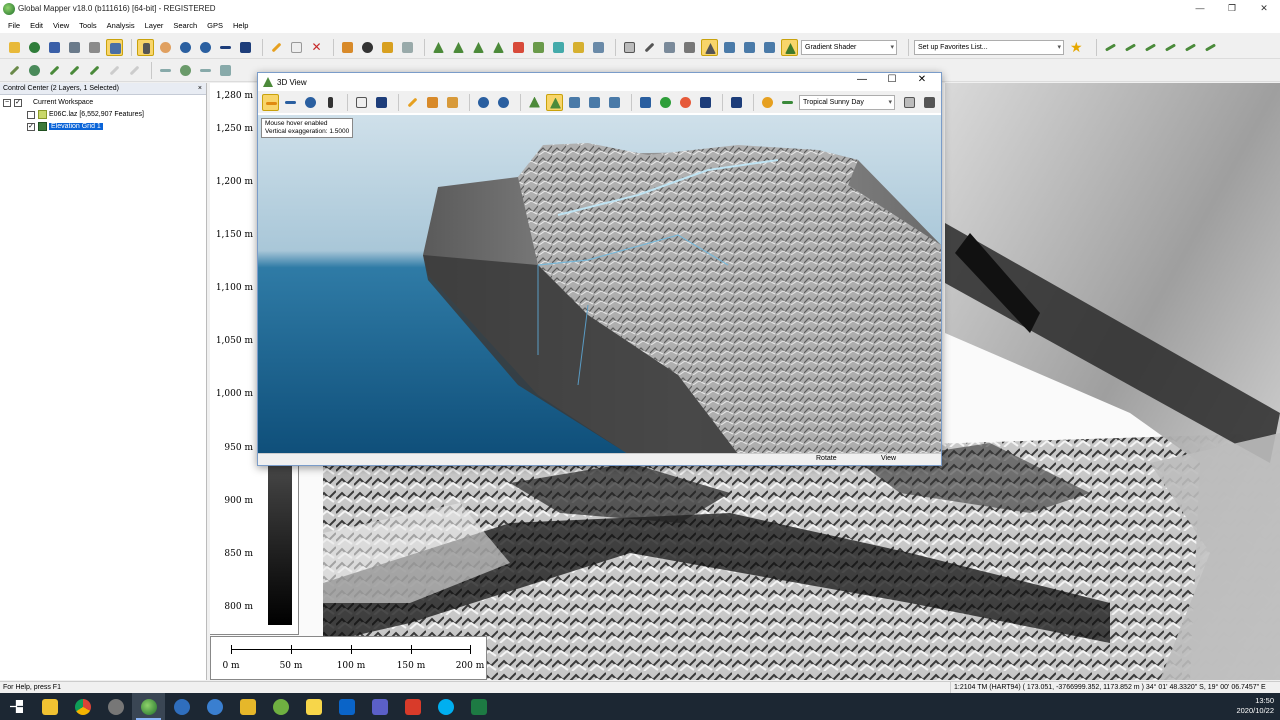 The height and width of the screenshot is (720, 1280). What do you see at coordinates (114, 70) in the screenshot?
I see `disabled-tool-icon` at bounding box center [114, 70].